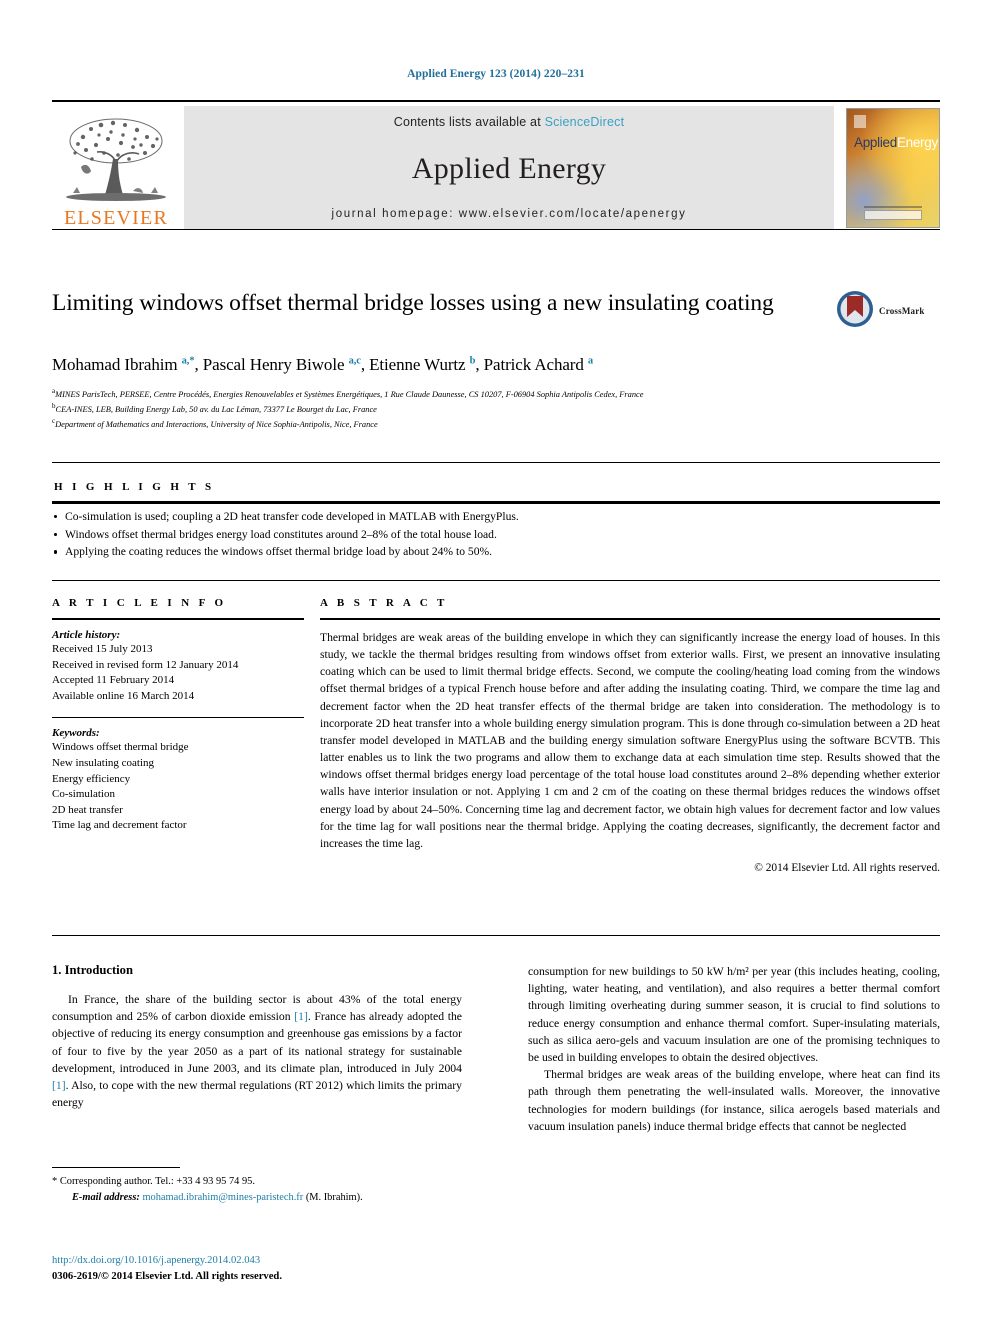  I want to click on journal-cover-block: AppliedEnergy, so click(890, 168).